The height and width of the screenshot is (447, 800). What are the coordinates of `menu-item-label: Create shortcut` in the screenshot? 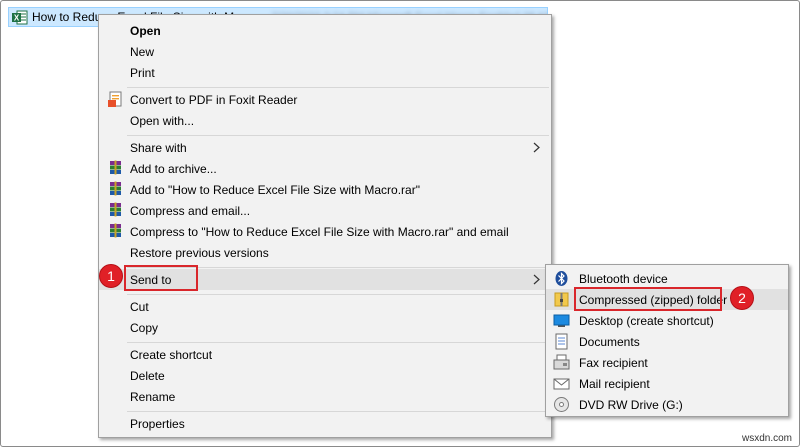 It's located at (171, 355).